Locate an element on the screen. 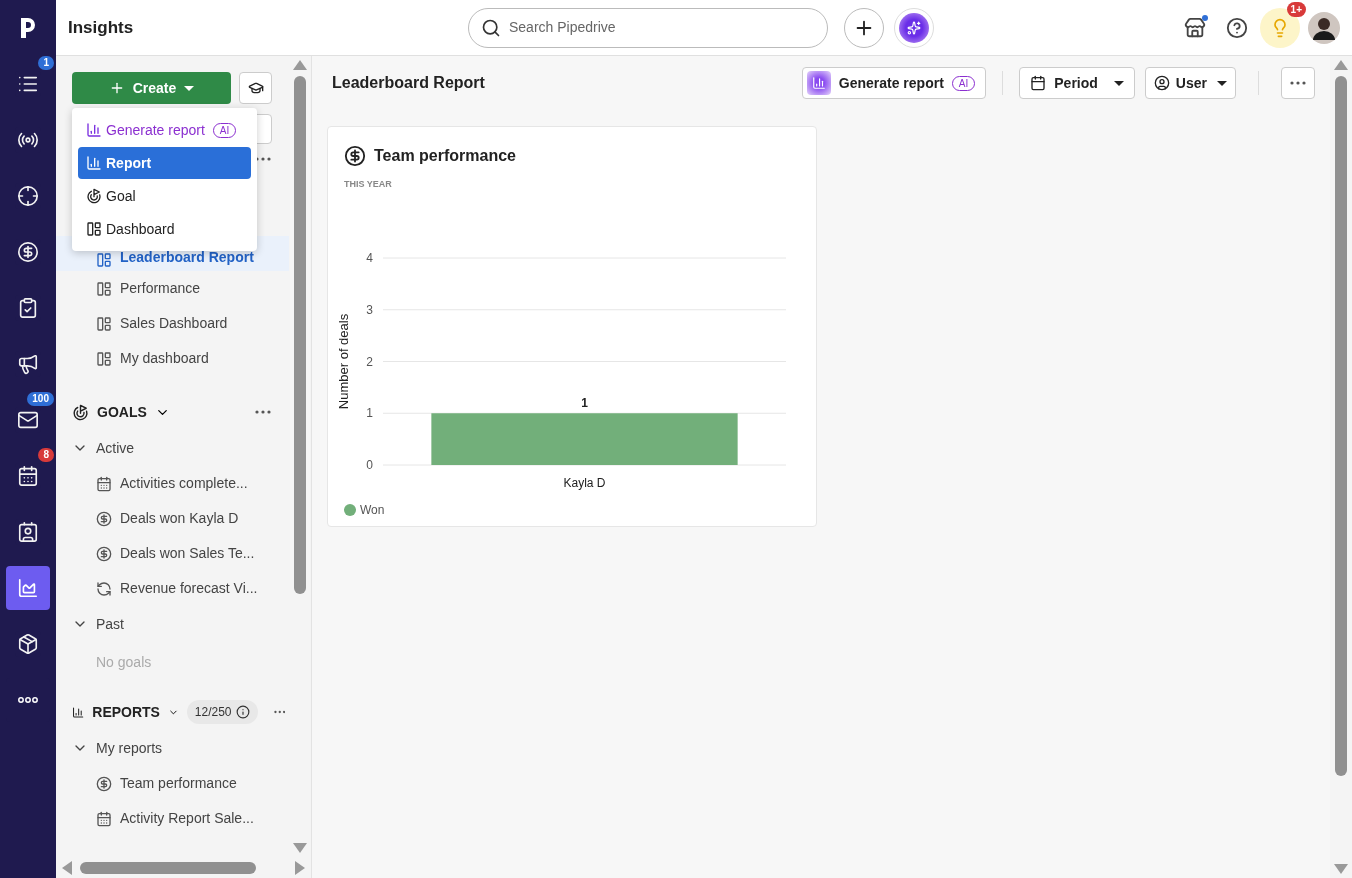 The width and height of the screenshot is (1352, 878). count-badge: 100 is located at coordinates (40, 399).